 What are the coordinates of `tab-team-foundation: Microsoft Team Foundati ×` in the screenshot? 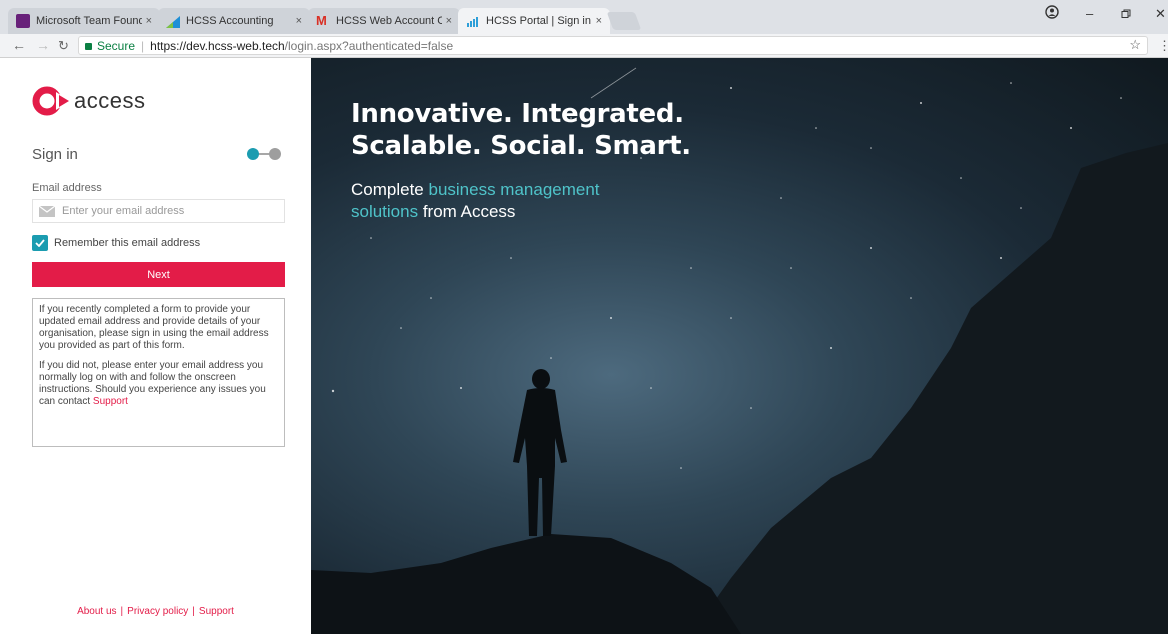 It's located at (84, 21).